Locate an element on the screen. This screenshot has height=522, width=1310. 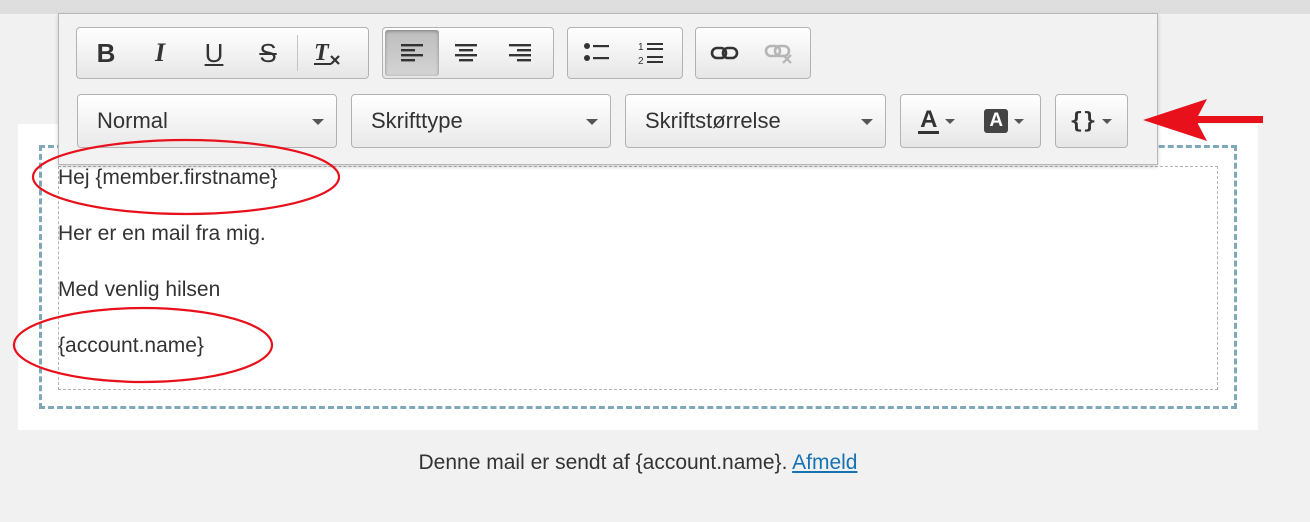
alignment-group is located at coordinates (468, 53).